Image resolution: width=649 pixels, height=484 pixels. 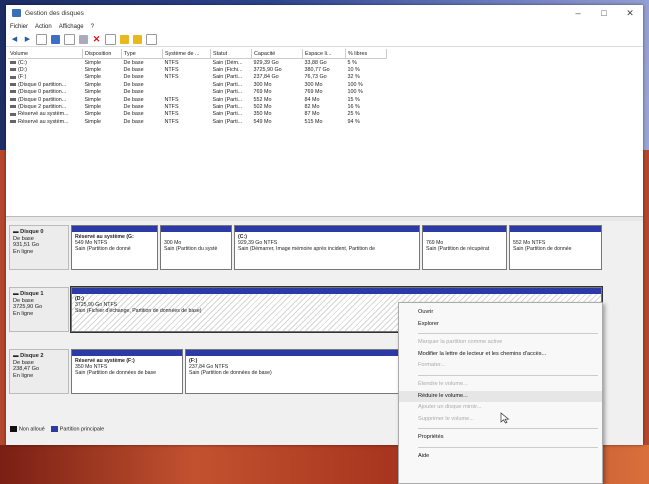 What do you see at coordinates (555, 247) in the screenshot?
I see `partition-block: 552 Mo NTFS Sain (Partition de donnée` at bounding box center [555, 247].